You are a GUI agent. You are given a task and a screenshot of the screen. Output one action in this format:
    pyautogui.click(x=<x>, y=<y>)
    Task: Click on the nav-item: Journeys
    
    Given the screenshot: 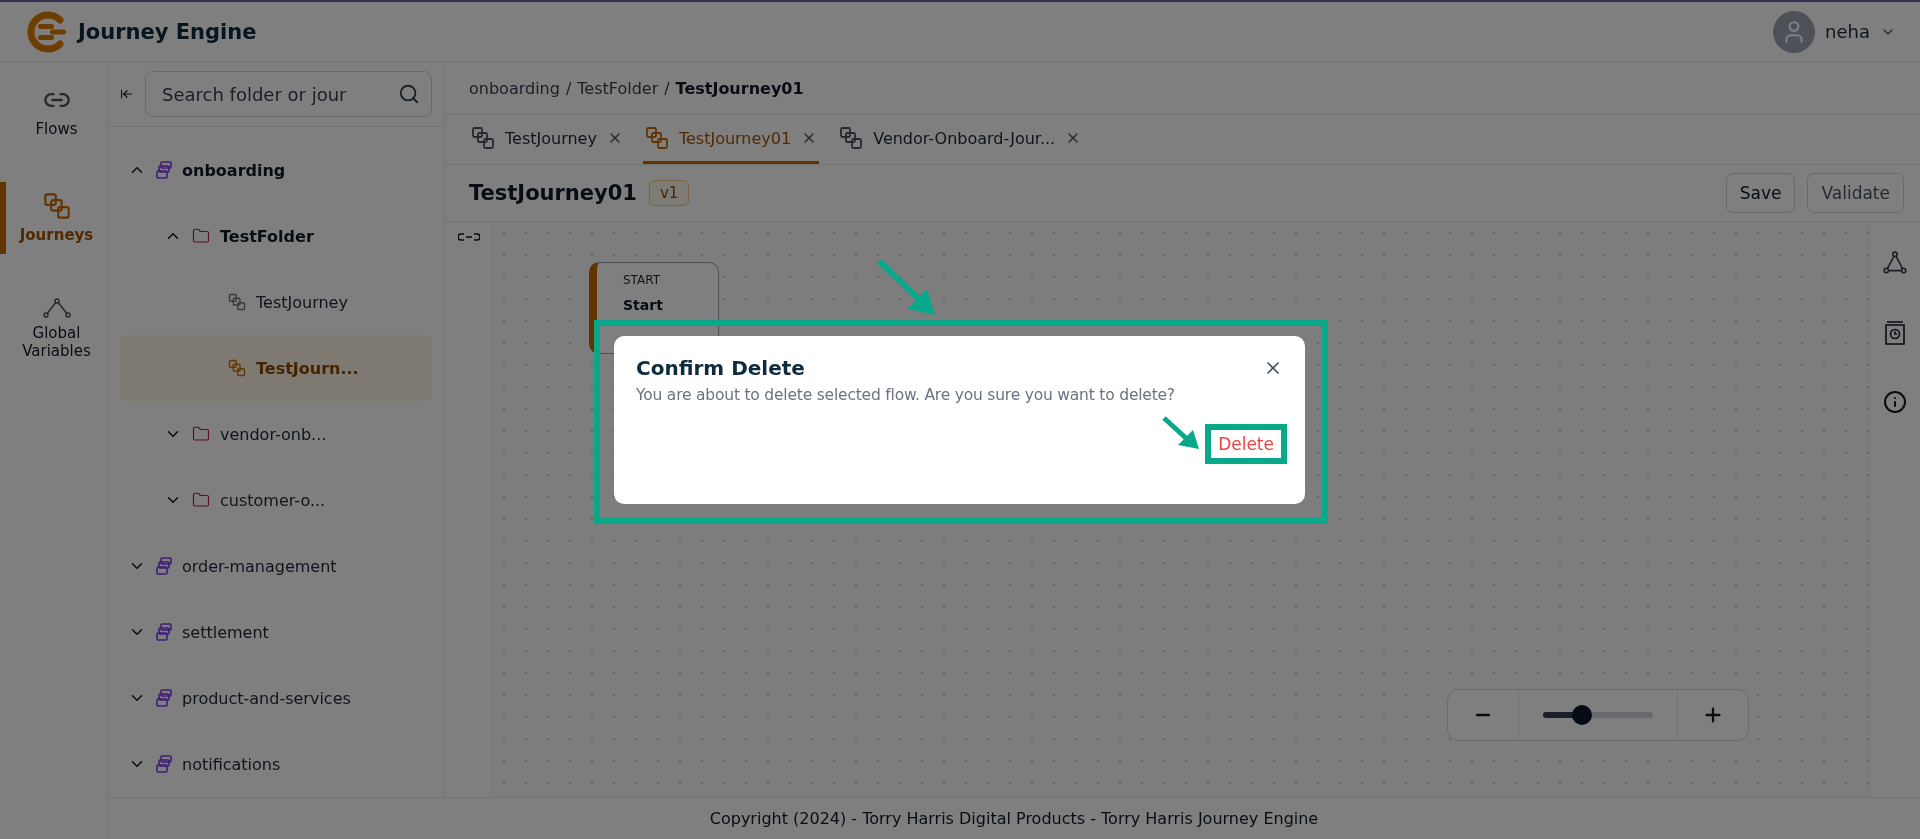 What is the action you would take?
    pyautogui.click(x=53, y=218)
    